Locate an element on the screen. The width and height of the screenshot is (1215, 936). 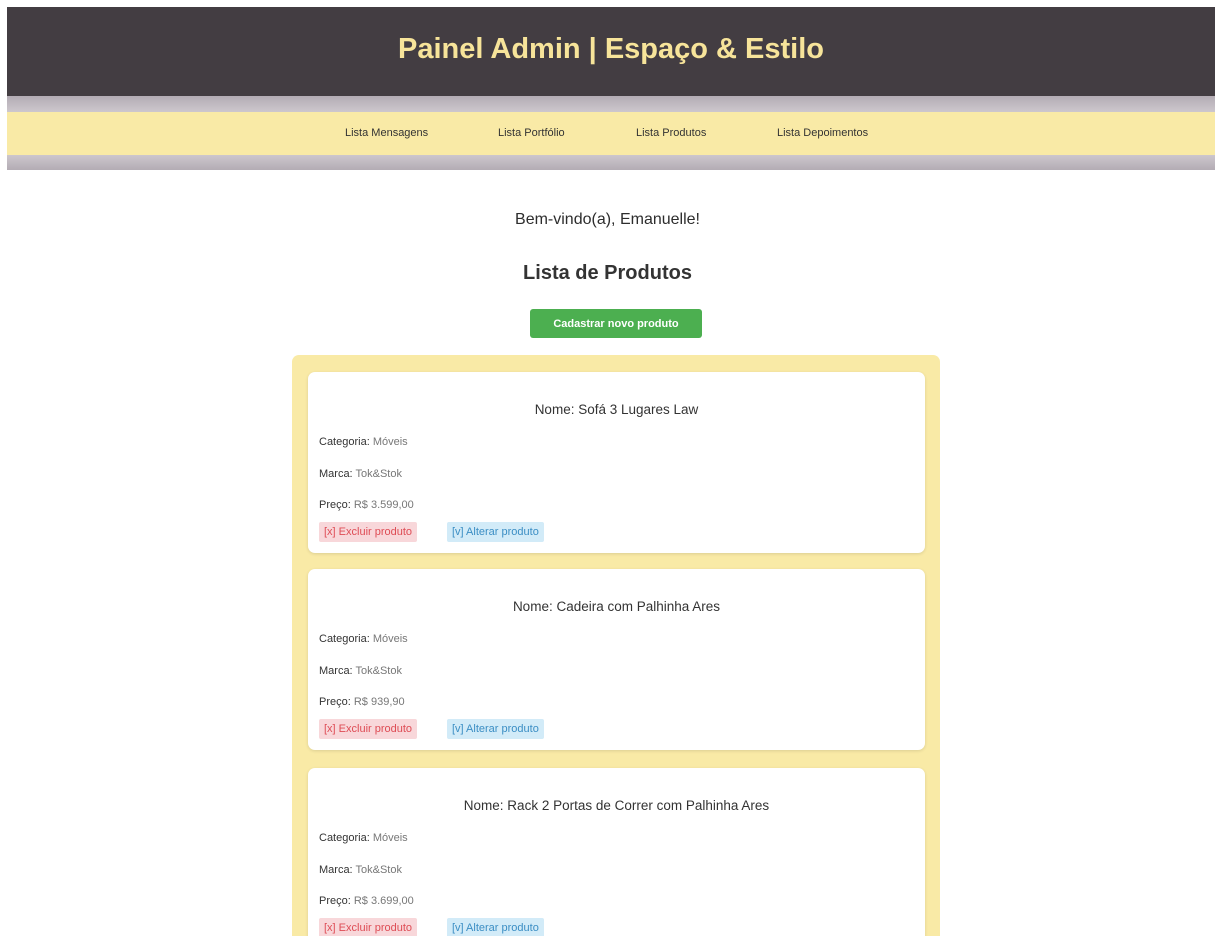
product-name: Nome: Sofá 3 Lugares Law is located at coordinates (616, 409).